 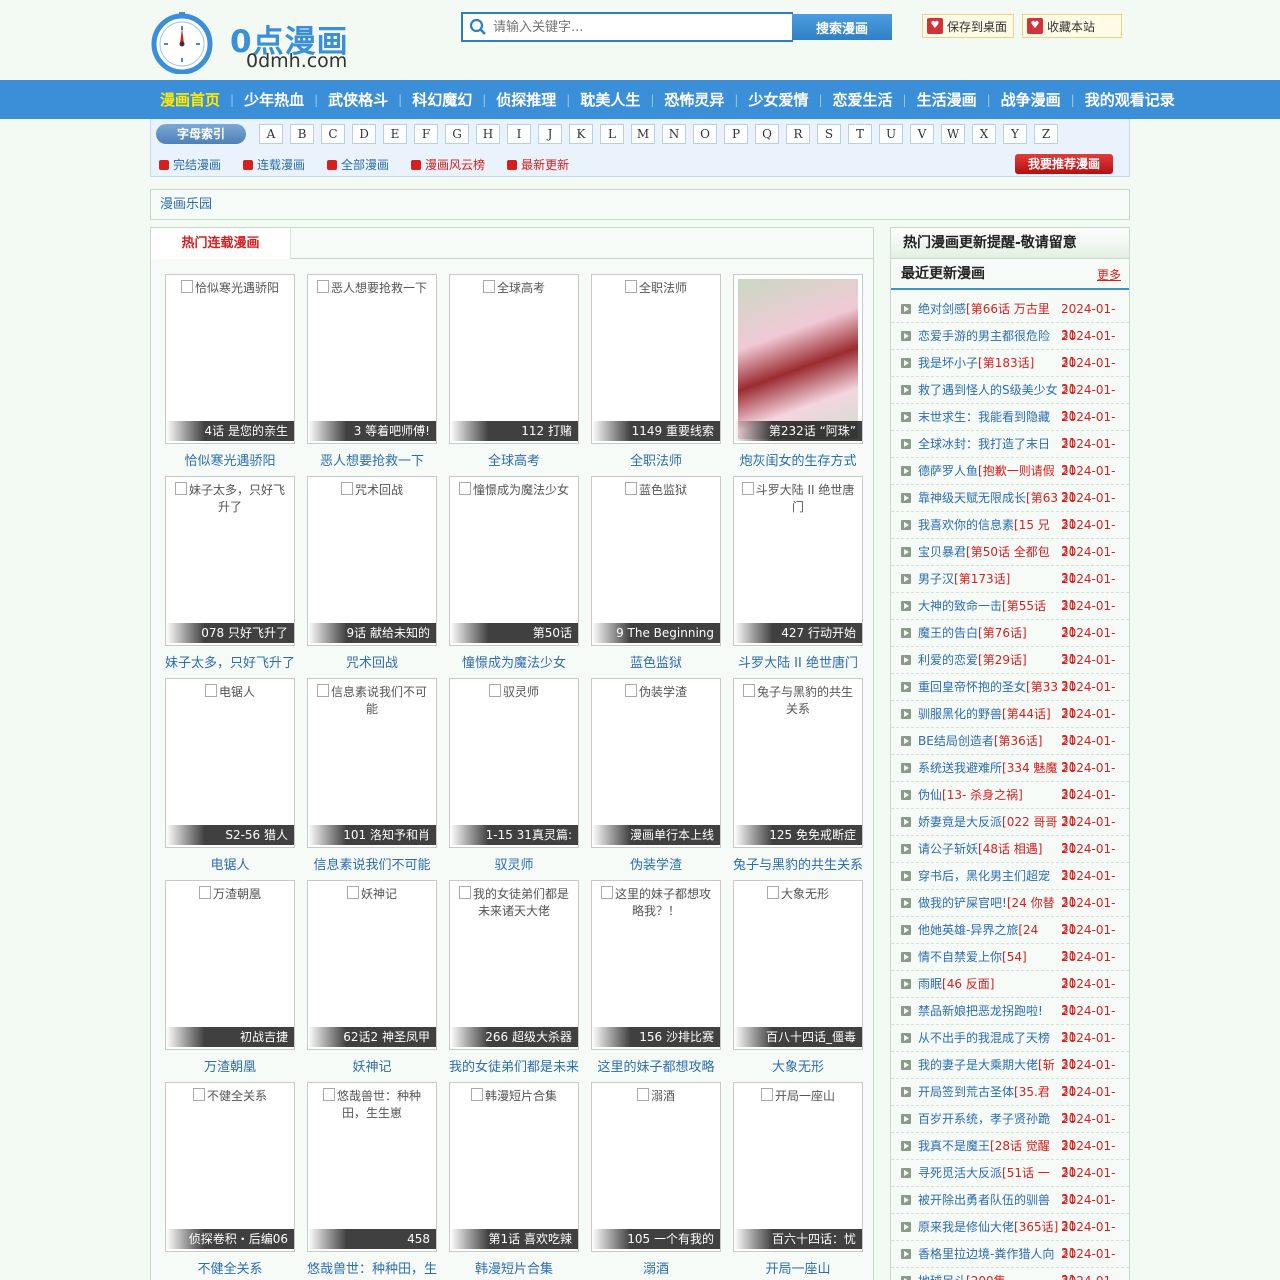 What do you see at coordinates (656, 1167) in the screenshot?
I see `comic-cover: 溺酒 105 一个有我的` at bounding box center [656, 1167].